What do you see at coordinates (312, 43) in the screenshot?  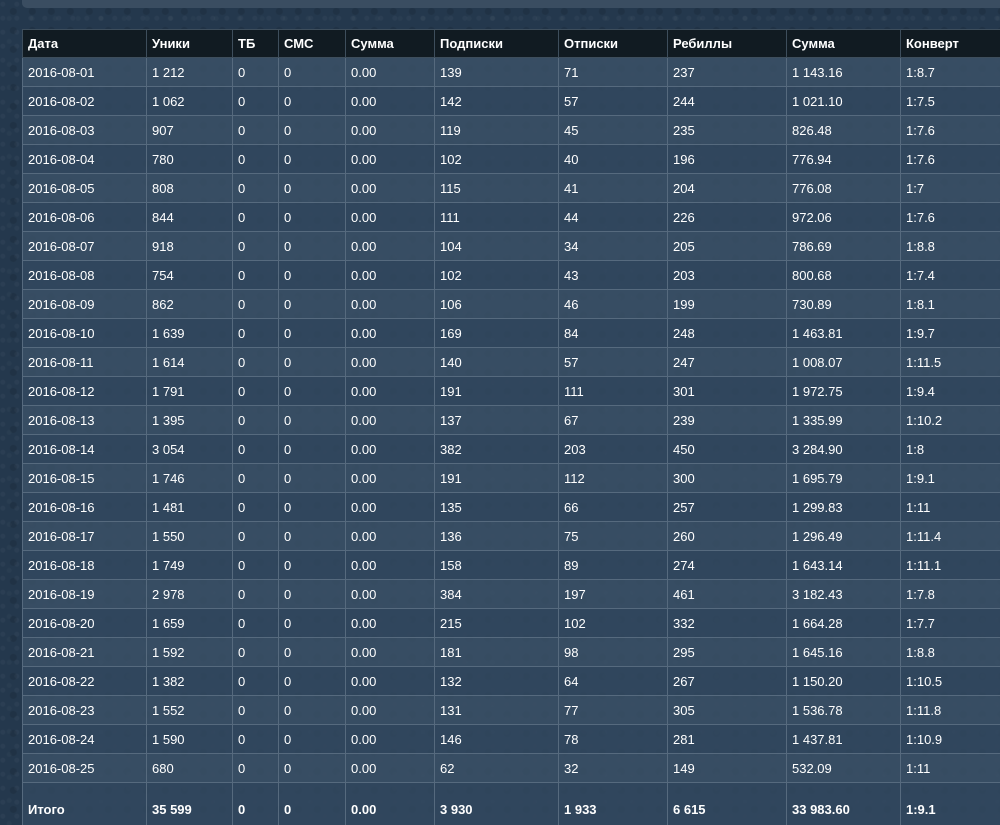 I see `header-sms: СМС` at bounding box center [312, 43].